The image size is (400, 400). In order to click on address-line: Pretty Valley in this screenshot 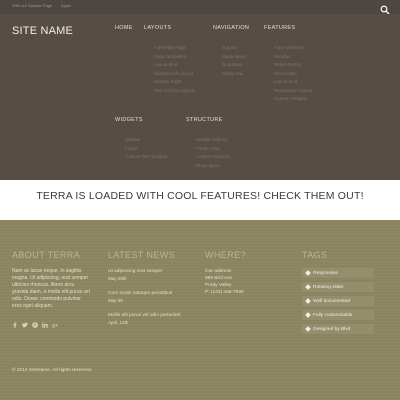, I will do `click(218, 285)`.